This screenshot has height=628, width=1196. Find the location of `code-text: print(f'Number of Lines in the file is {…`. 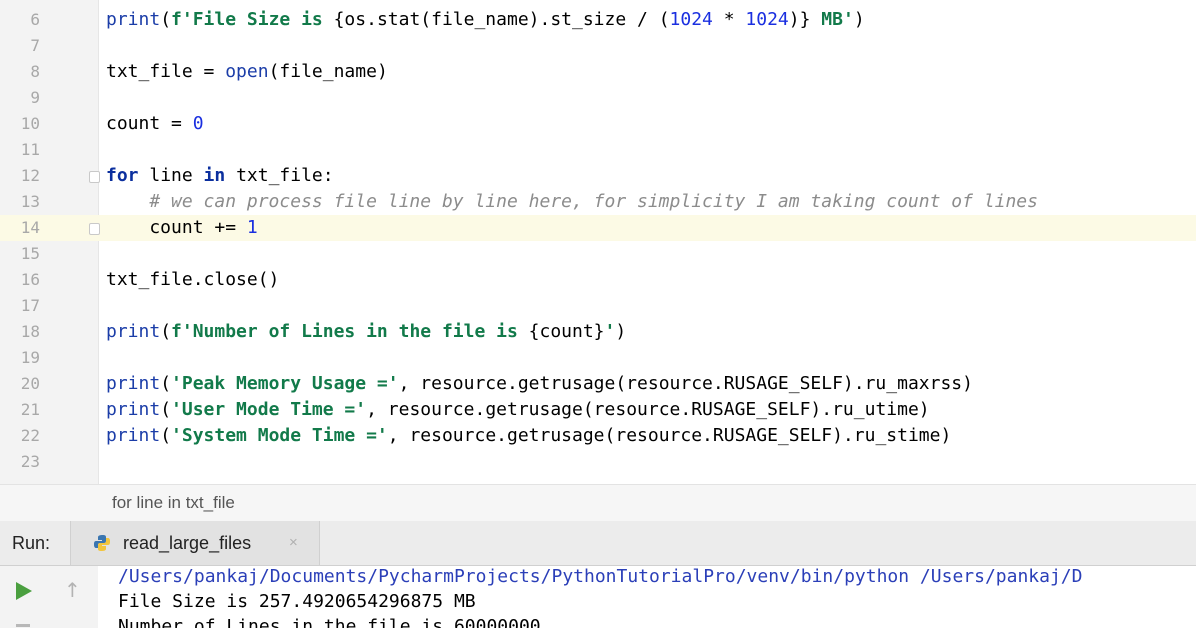

code-text: print(f'Number of Lines in the file is {… is located at coordinates (366, 332).